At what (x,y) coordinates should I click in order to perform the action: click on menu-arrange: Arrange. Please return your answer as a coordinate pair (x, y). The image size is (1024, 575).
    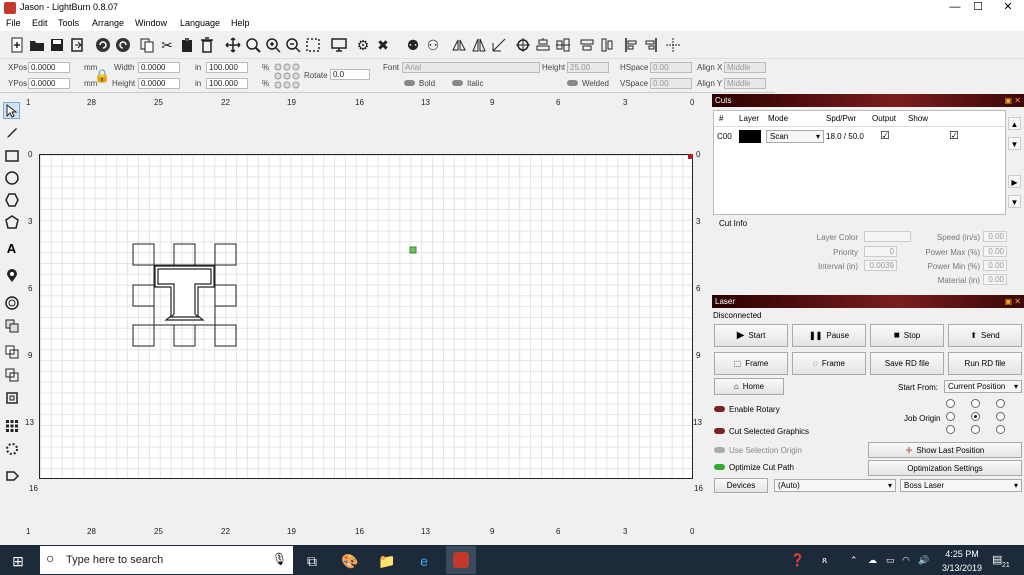
    Looking at the image, I should click on (108, 23).